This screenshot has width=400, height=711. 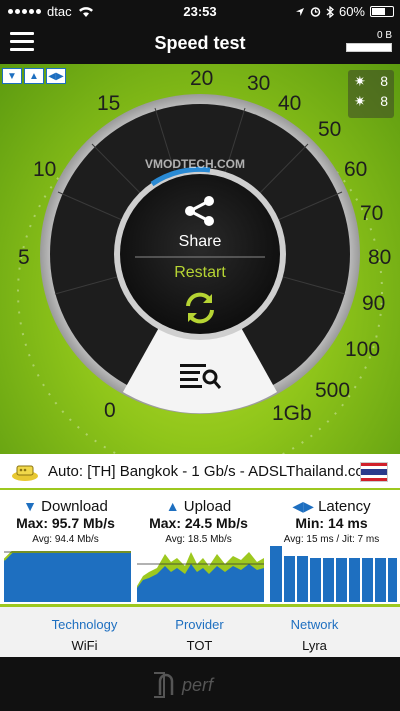 I want to click on svg-text: perf, so click(x=198, y=685).